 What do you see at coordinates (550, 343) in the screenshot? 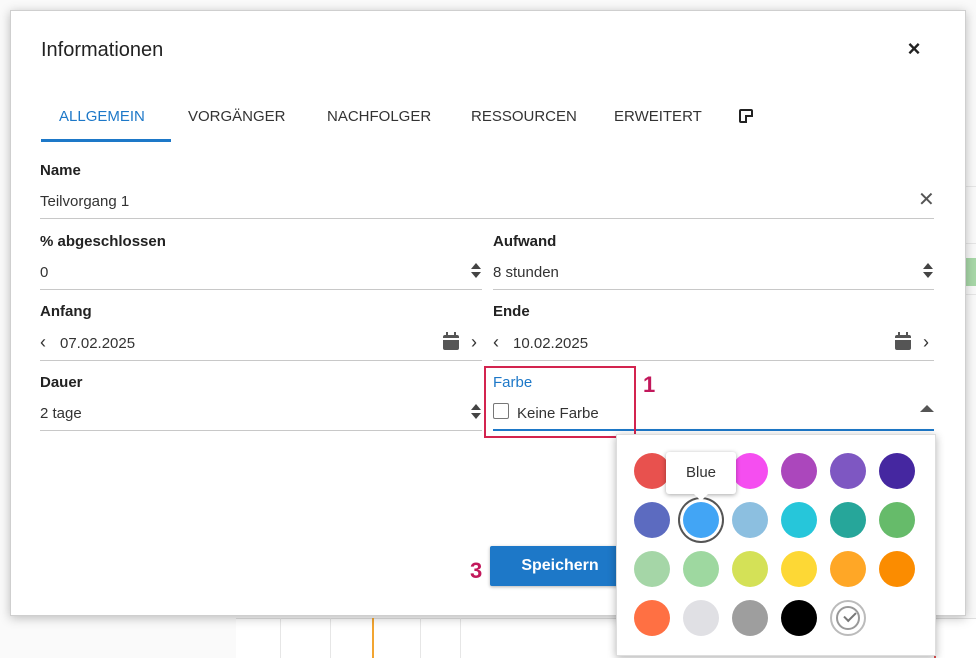
I see `end-date-input: 10.02.2025` at bounding box center [550, 343].